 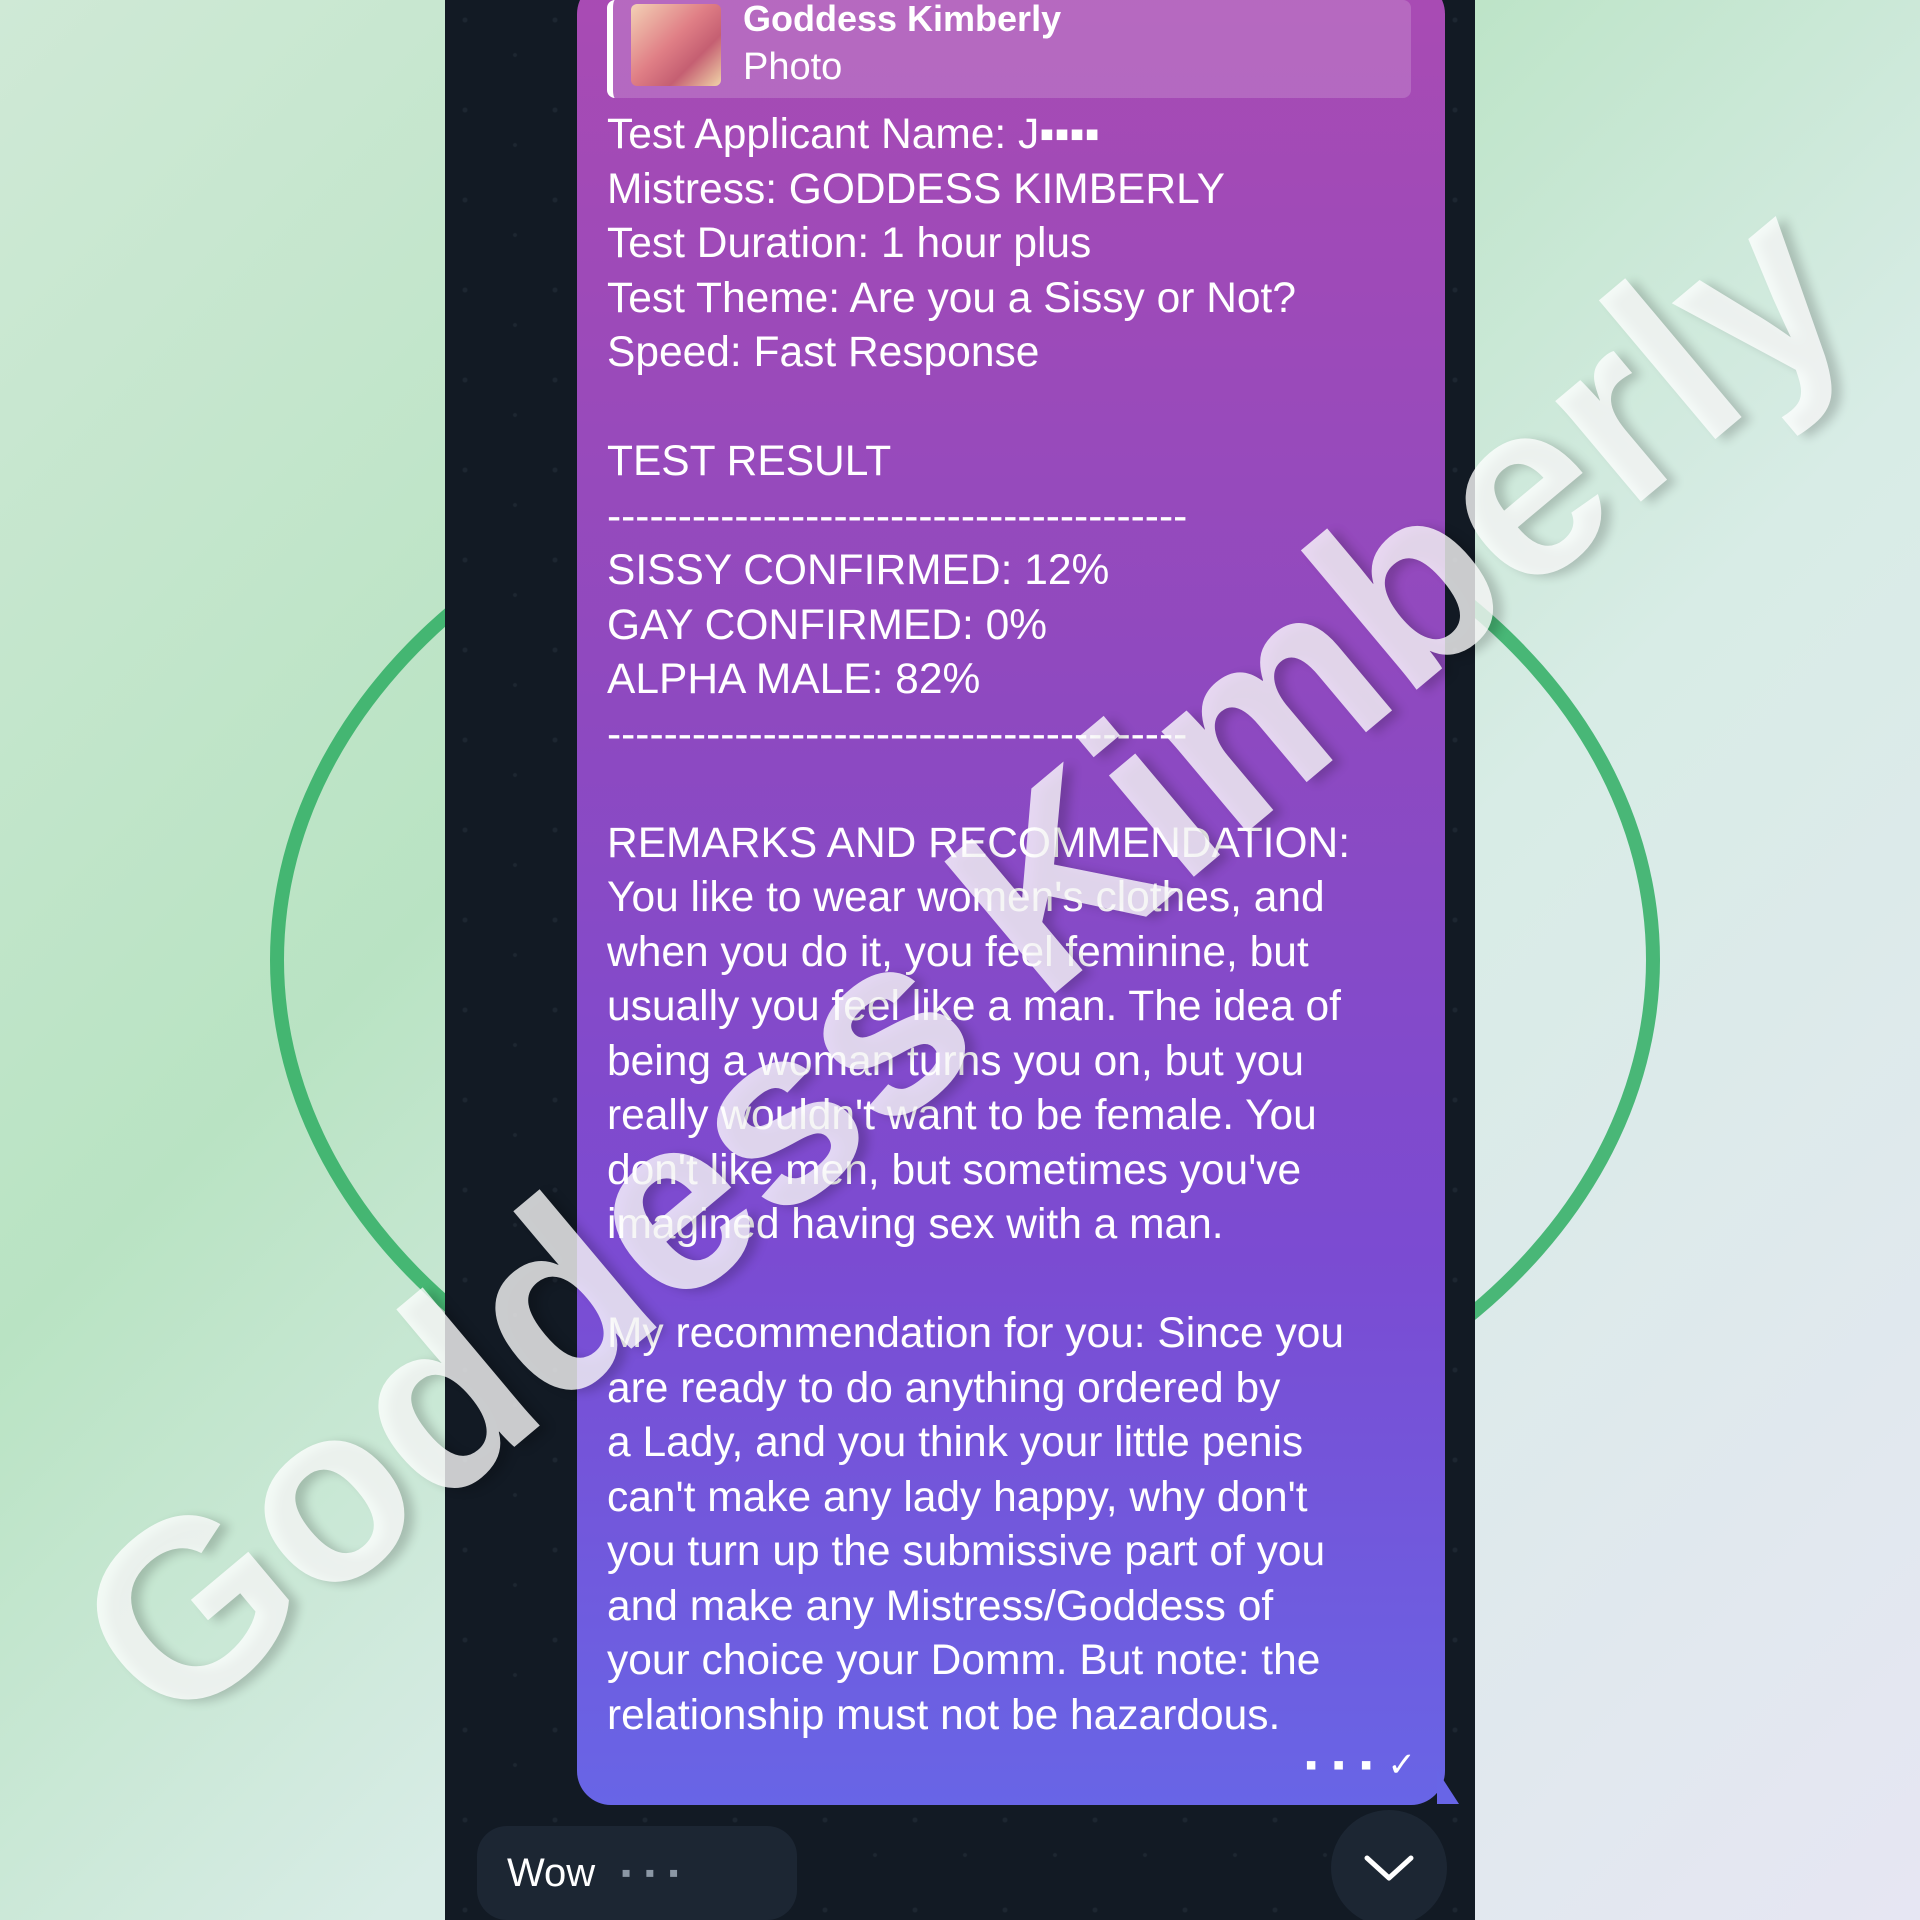 What do you see at coordinates (962, 1115) in the screenshot?
I see `remarks-line: really wouldn't want to be female. You` at bounding box center [962, 1115].